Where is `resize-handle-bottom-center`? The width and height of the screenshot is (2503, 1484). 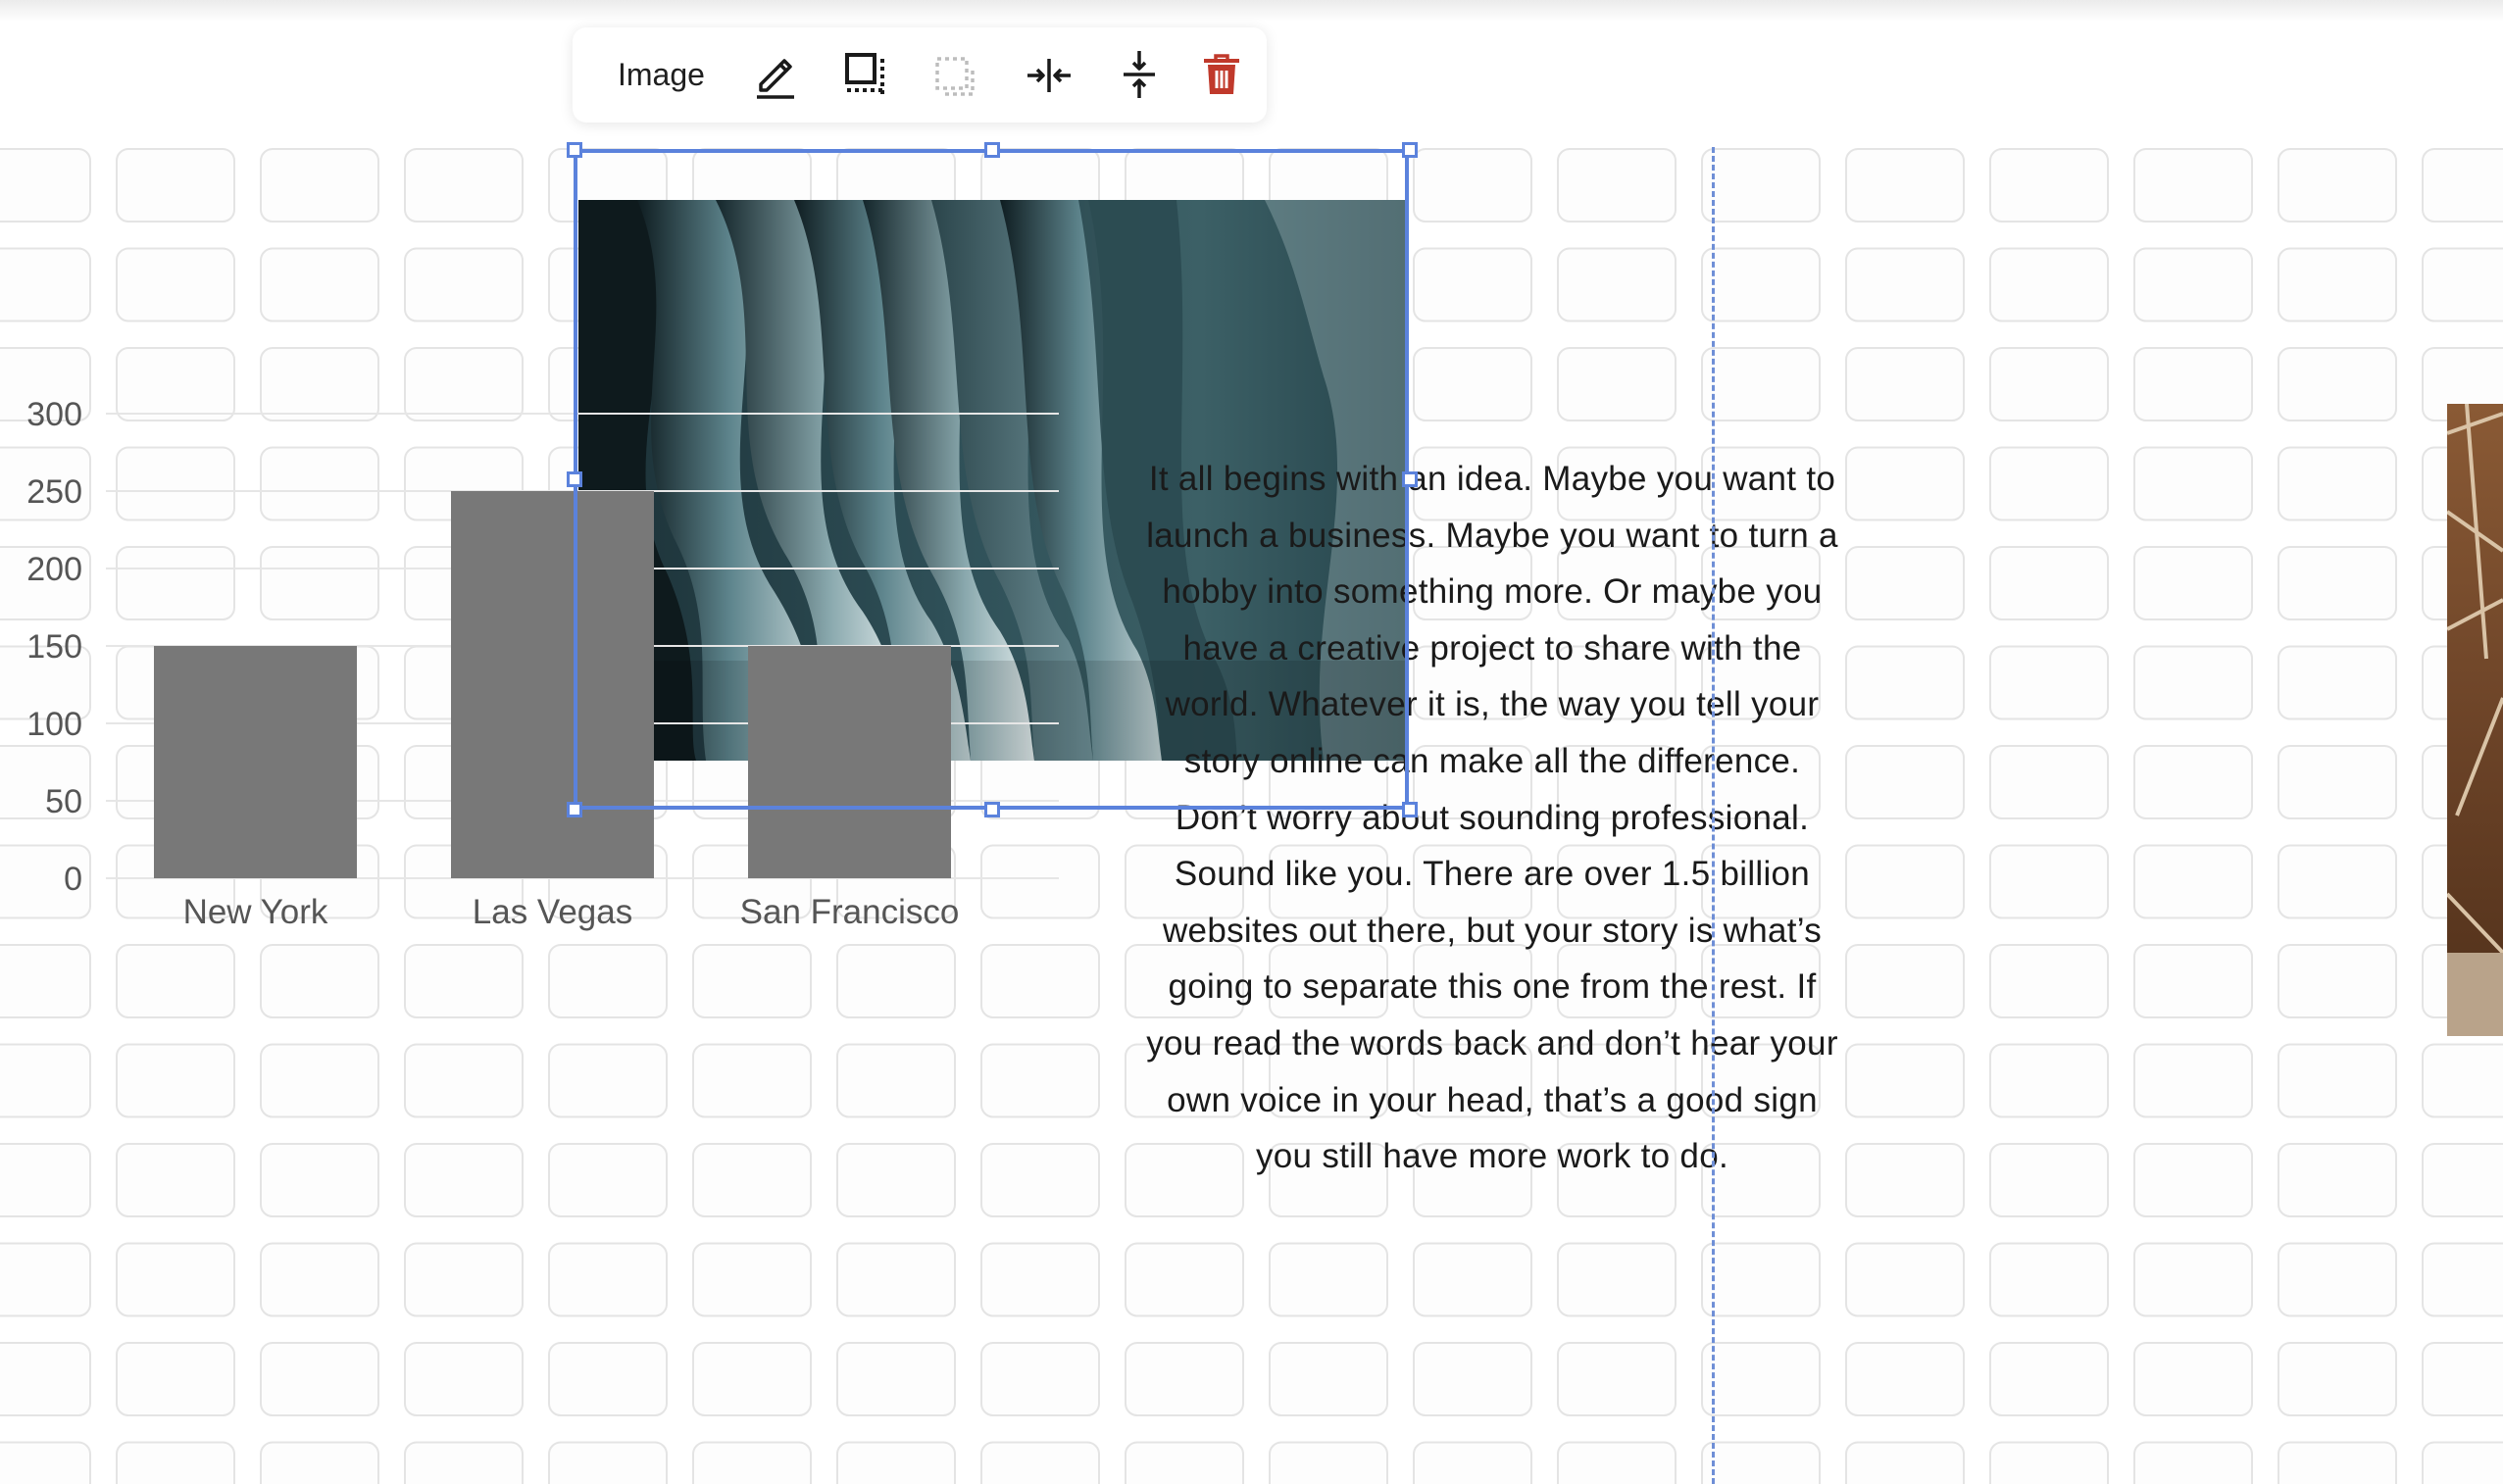 resize-handle-bottom-center is located at coordinates (992, 809).